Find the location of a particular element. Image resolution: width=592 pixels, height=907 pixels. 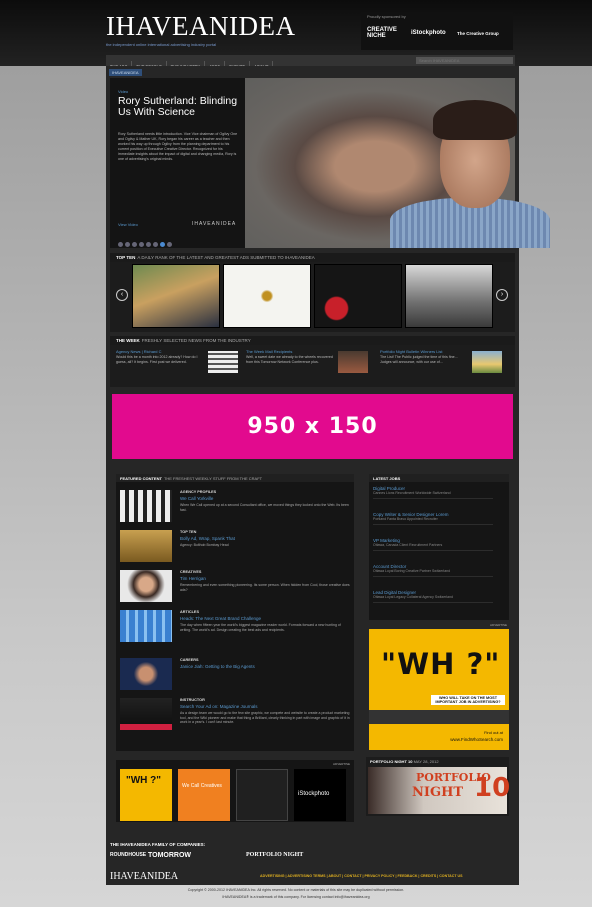

company-portfolio-night: PORTFOLIO NIGHT is located at coordinates (274, 855).